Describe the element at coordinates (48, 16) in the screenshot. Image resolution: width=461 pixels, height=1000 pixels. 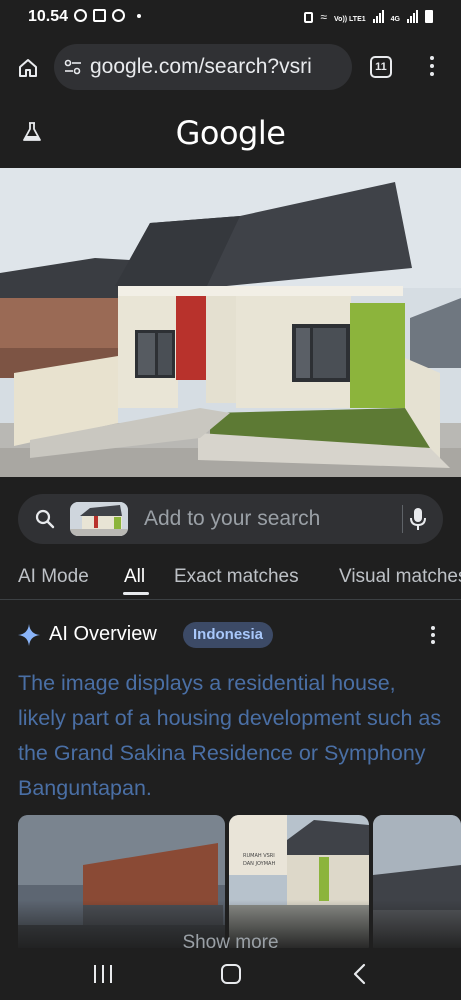
I see `status-time: 10.54` at that location.